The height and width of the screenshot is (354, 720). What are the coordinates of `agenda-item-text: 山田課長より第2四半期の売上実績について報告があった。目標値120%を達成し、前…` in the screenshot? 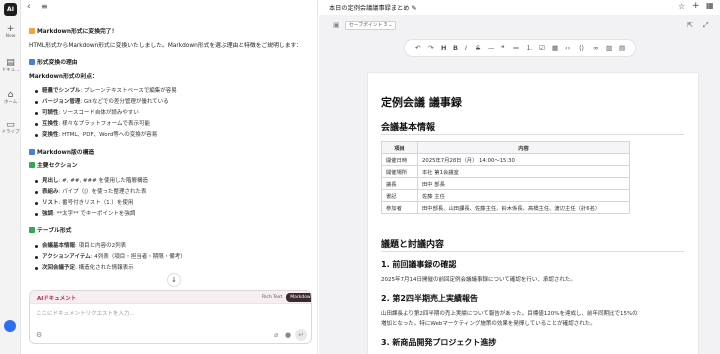 It's located at (509, 314).